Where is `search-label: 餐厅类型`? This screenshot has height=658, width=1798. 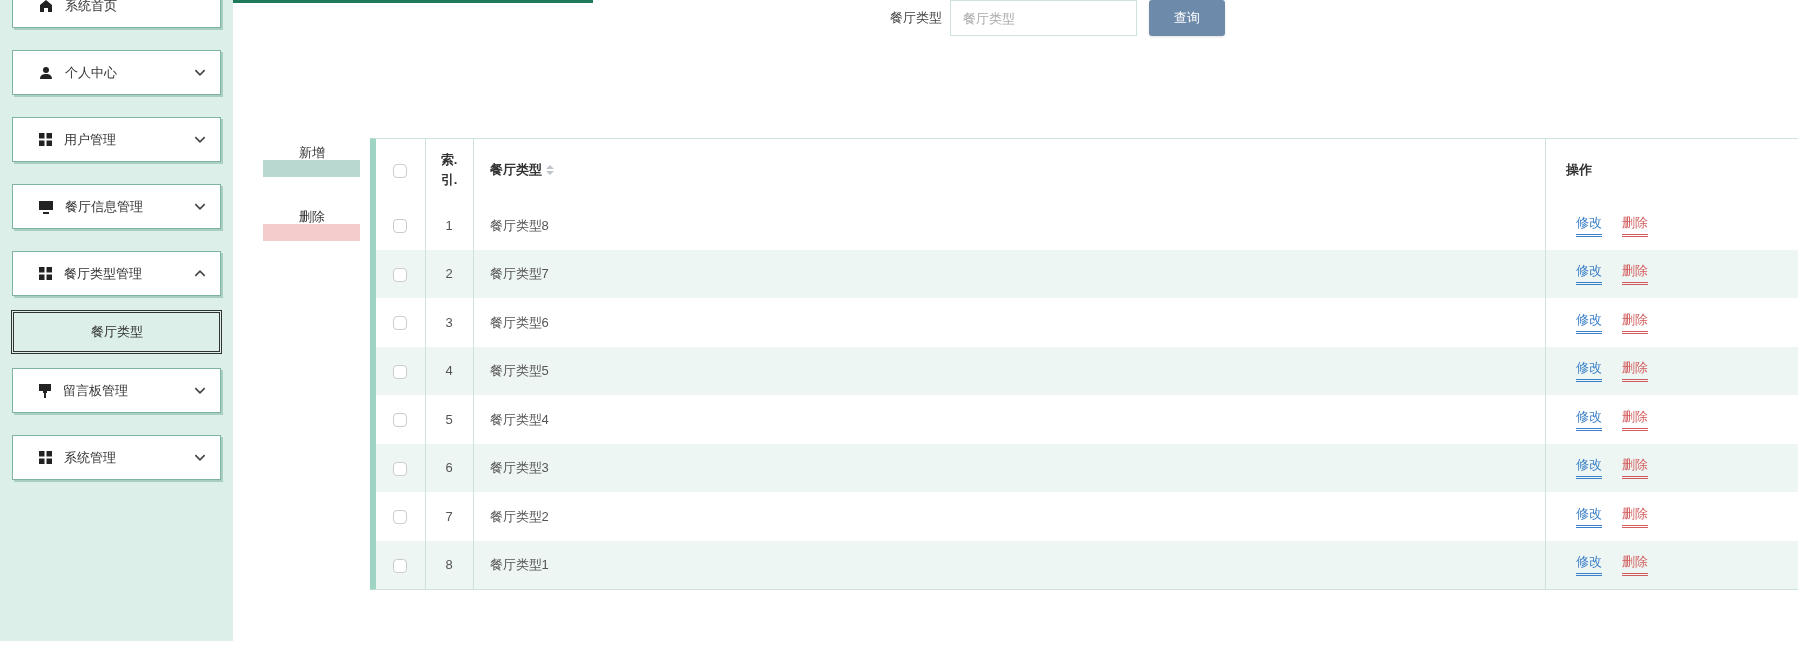 search-label: 餐厅类型 is located at coordinates (916, 18).